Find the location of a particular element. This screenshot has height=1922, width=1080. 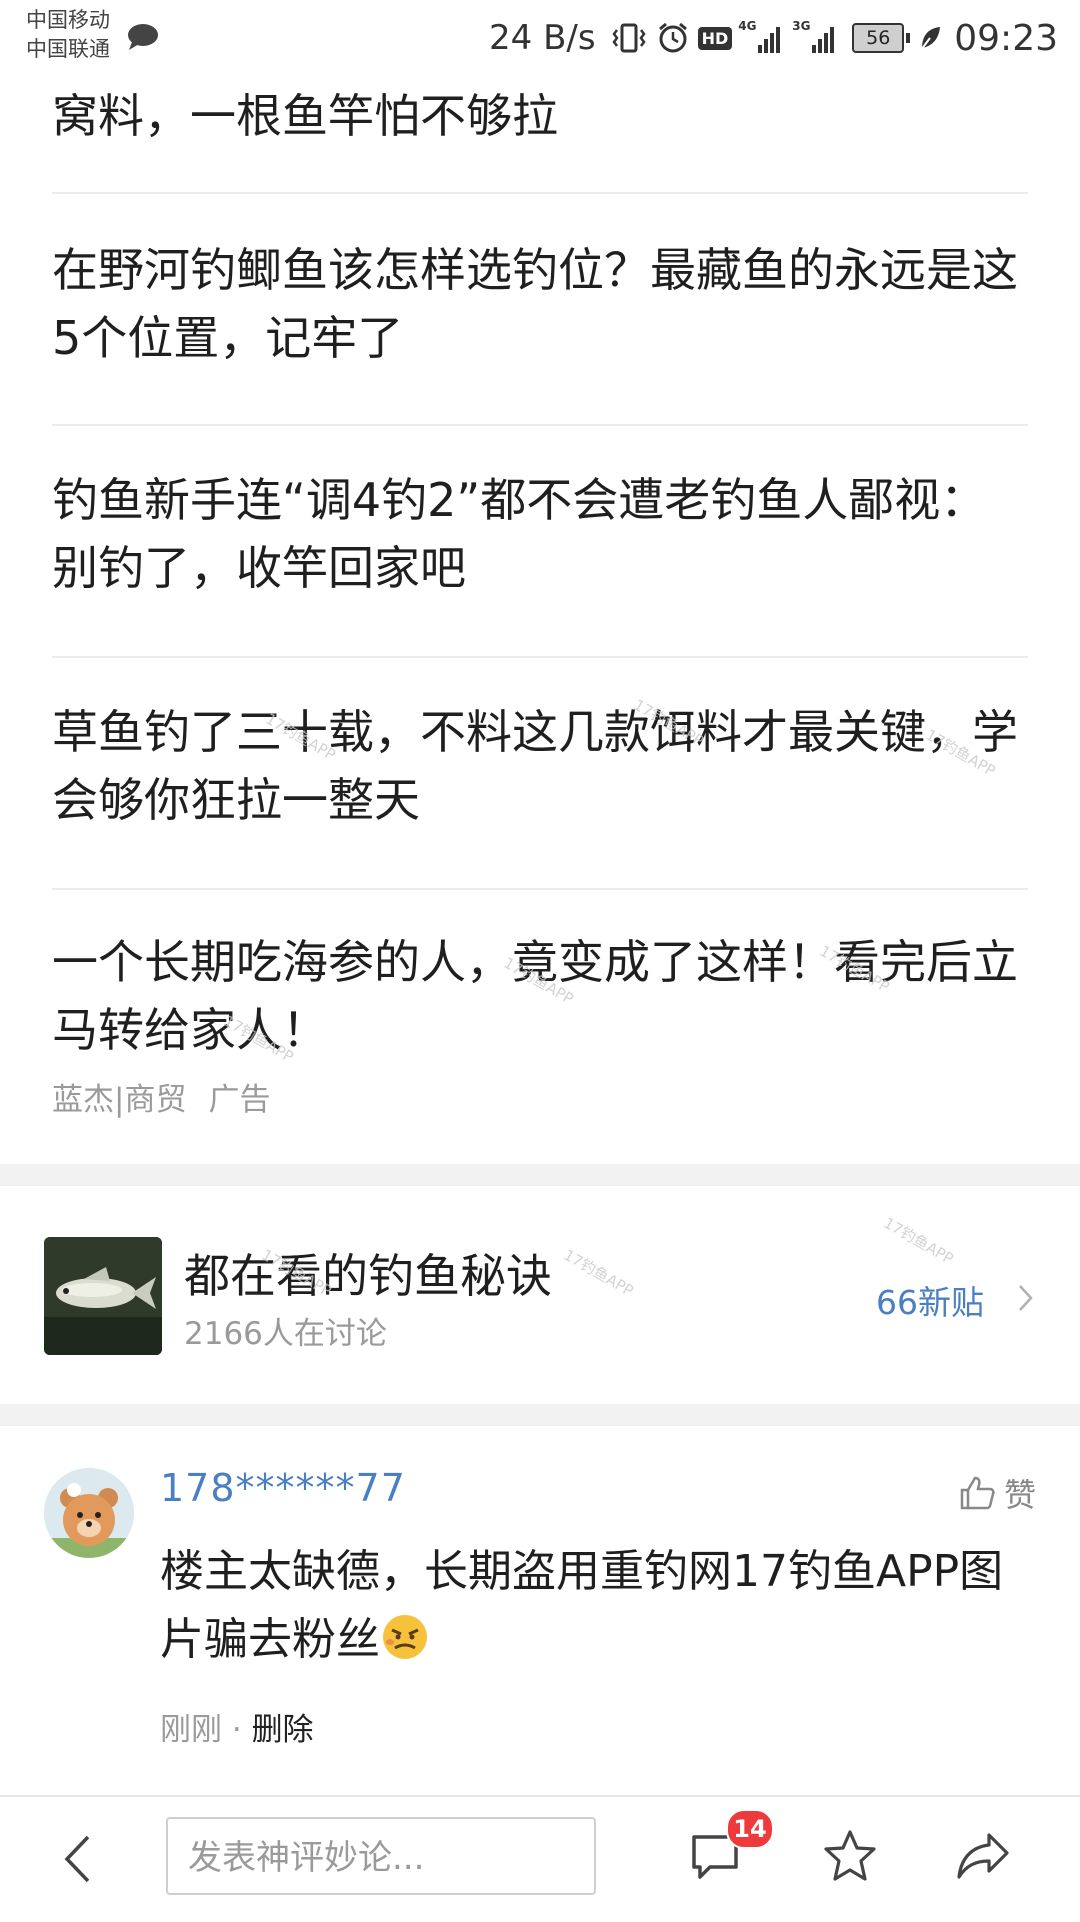

hd-badge: HD is located at coordinates (715, 38).